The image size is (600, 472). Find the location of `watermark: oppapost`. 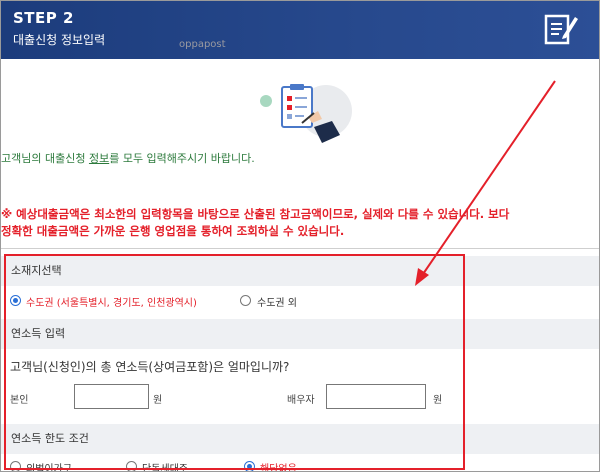

watermark: oppapost is located at coordinates (202, 44).